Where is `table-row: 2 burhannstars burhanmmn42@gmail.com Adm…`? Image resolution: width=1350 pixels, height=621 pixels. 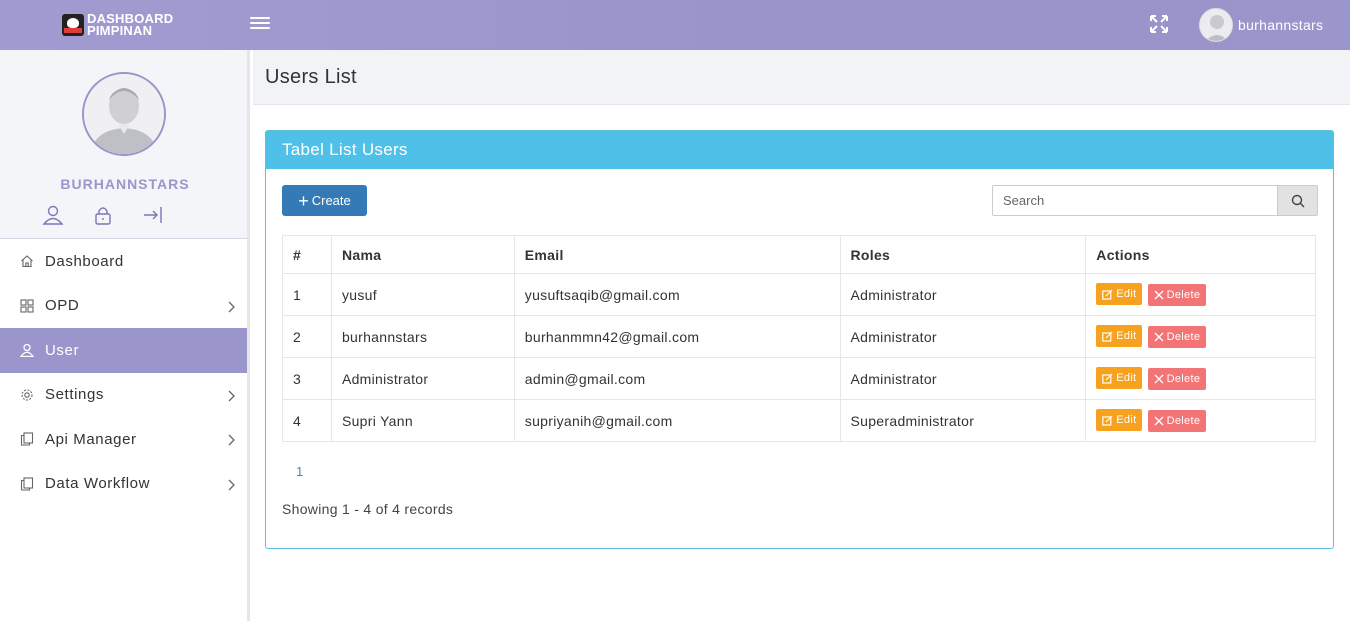 table-row: 2 burhannstars burhanmmn42@gmail.com Adm… is located at coordinates (799, 336).